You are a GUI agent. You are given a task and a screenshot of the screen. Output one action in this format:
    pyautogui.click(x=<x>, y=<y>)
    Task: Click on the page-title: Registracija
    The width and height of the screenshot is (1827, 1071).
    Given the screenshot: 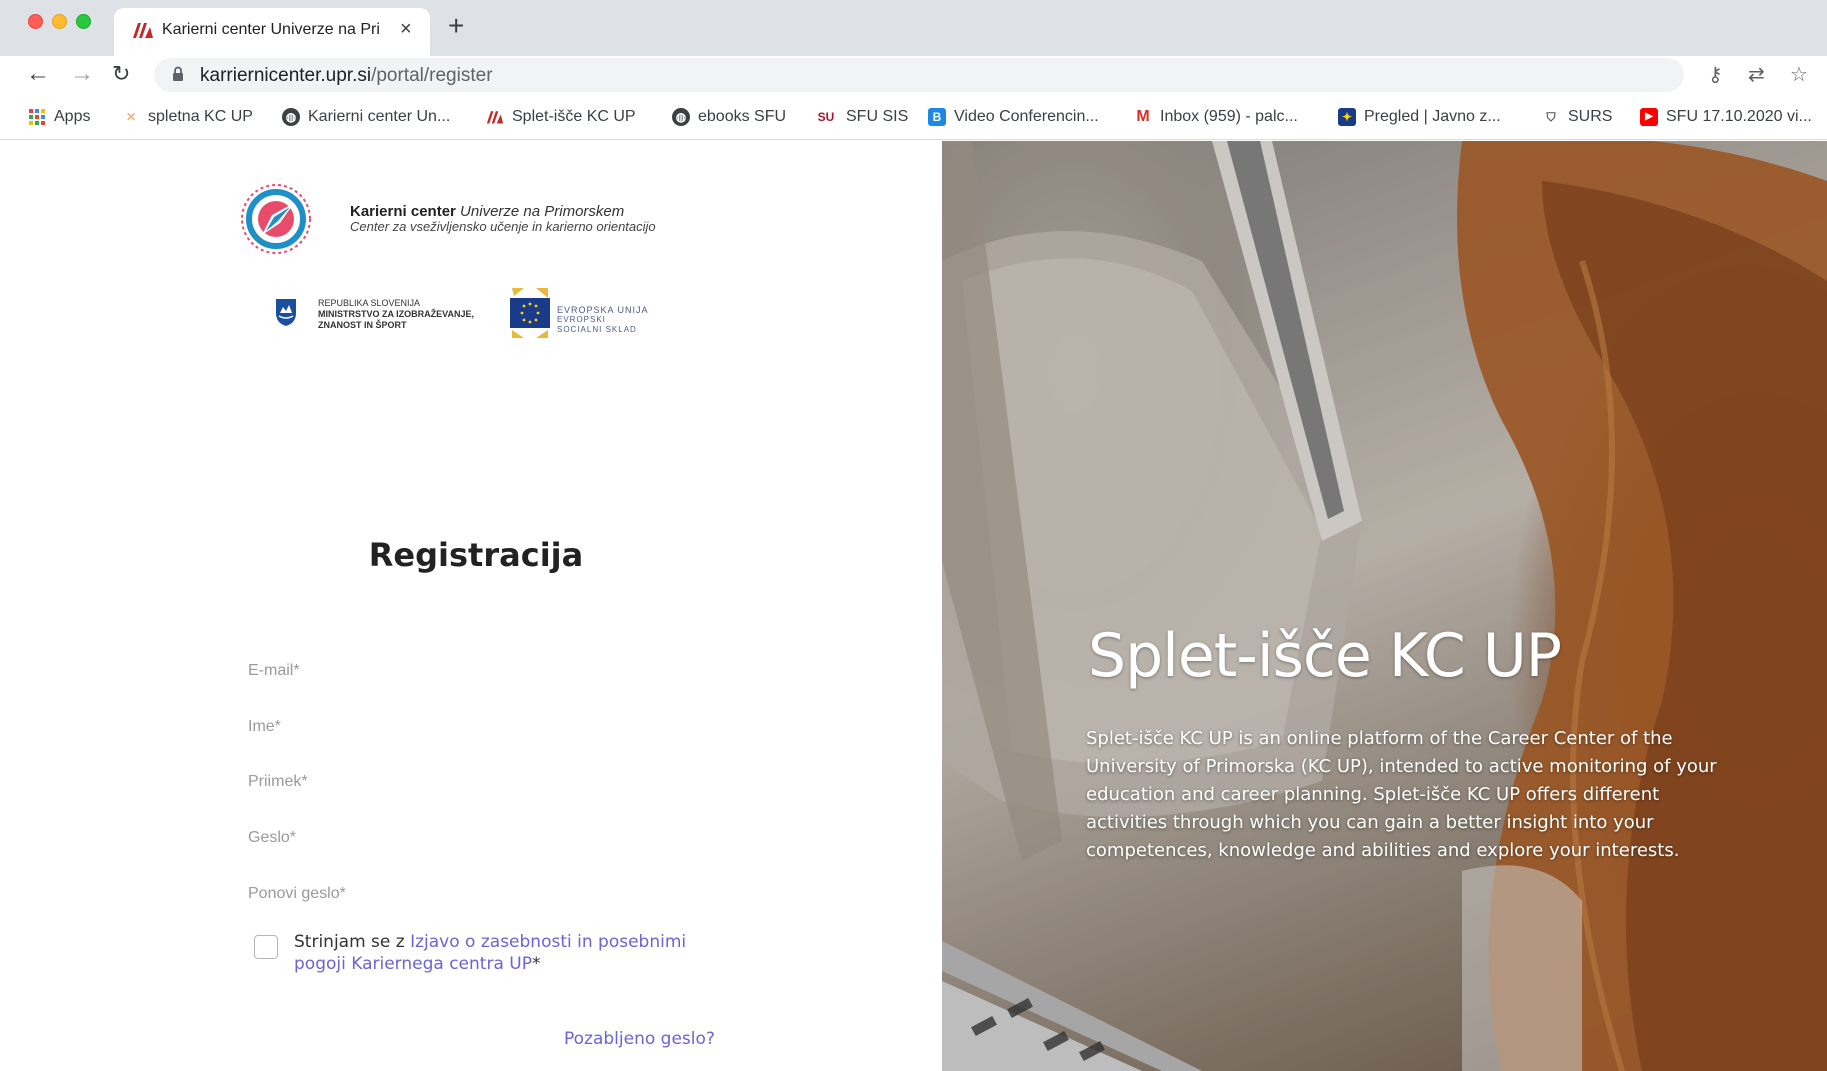 What is the action you would take?
    pyautogui.click(x=476, y=555)
    